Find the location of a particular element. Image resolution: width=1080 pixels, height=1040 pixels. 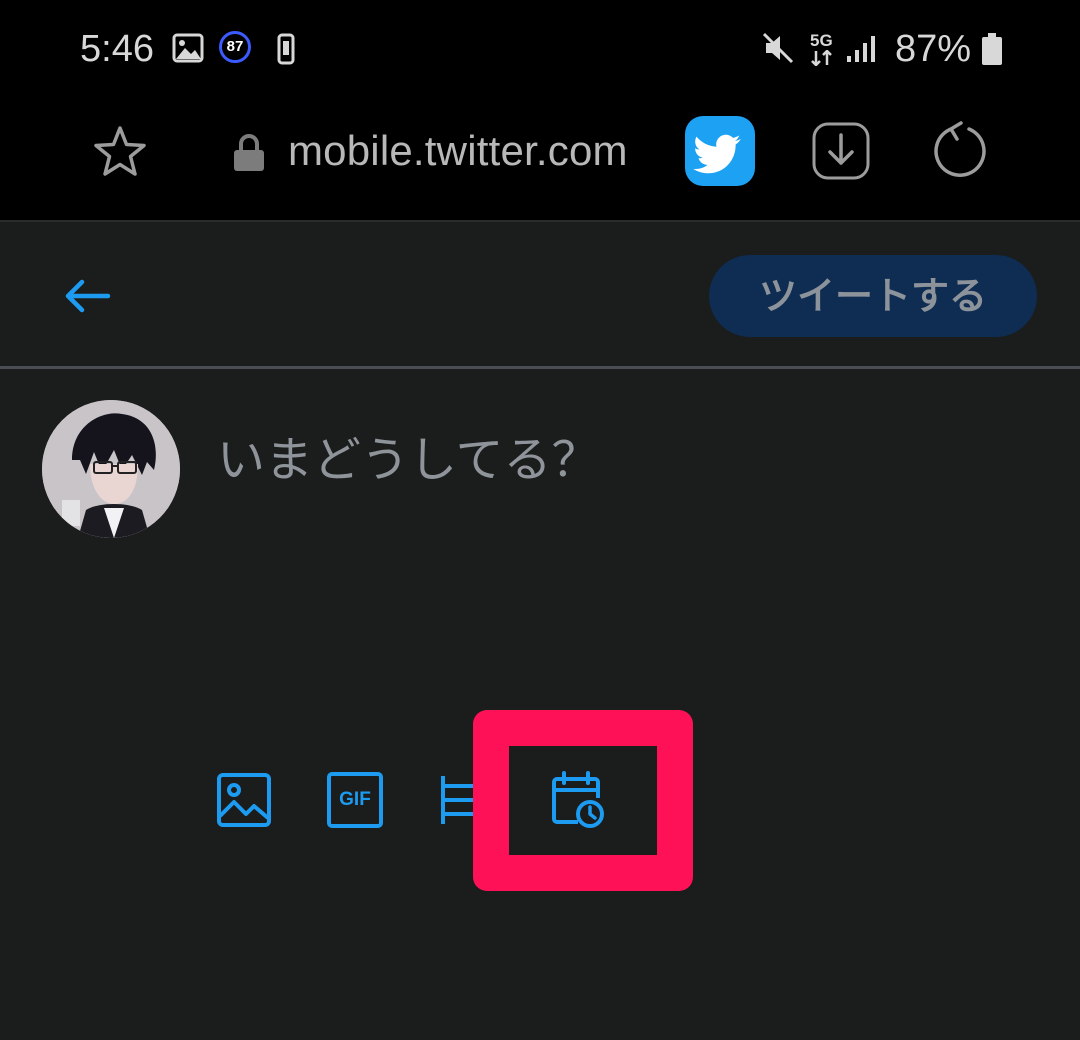

gif-button: GIF is located at coordinates (355, 800).